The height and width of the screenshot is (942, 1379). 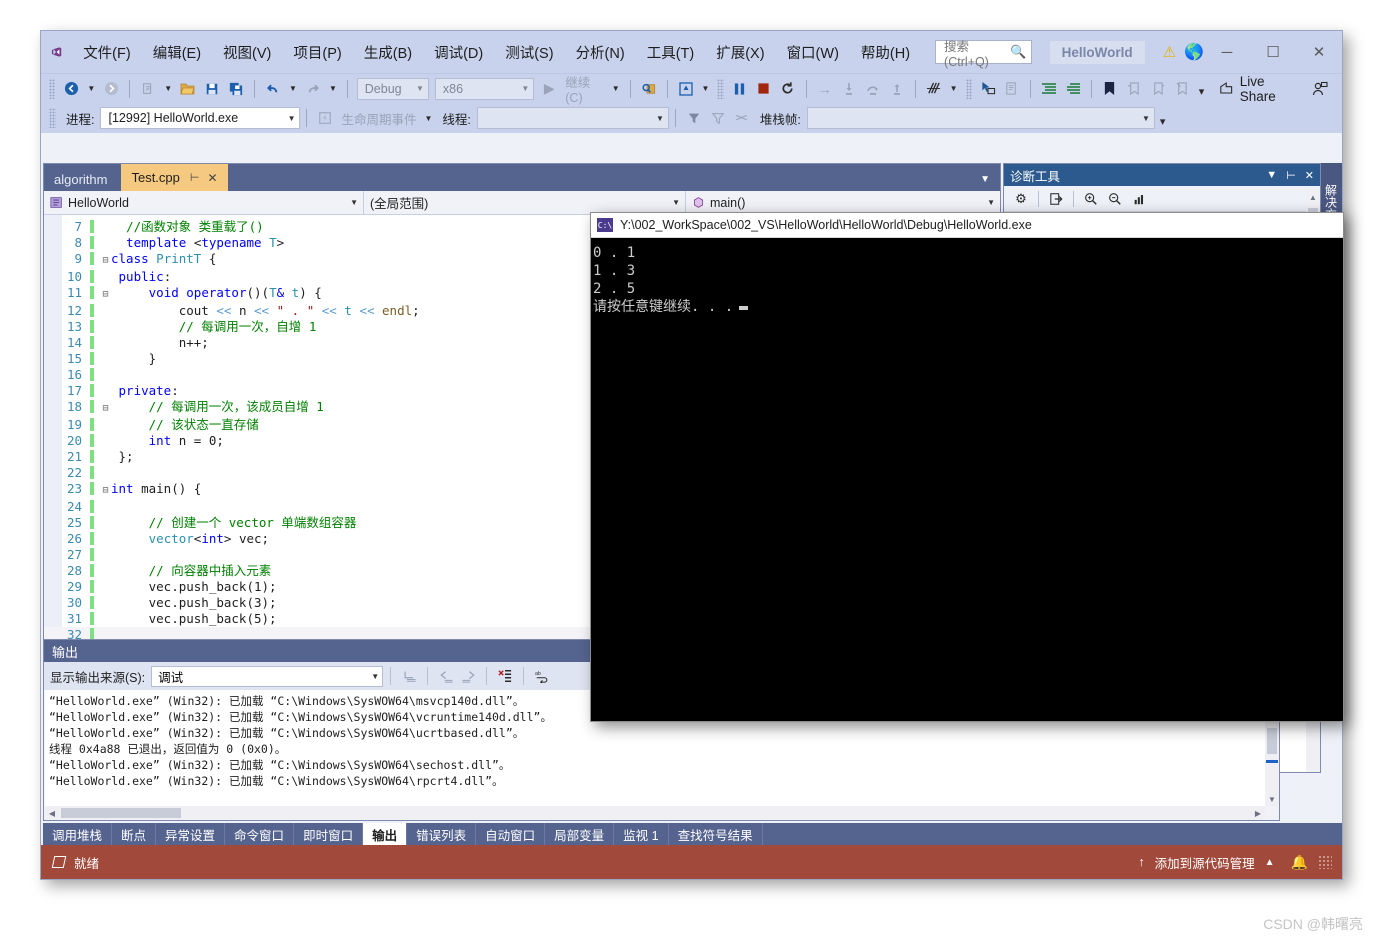 What do you see at coordinates (200, 118) in the screenshot?
I see `process-combo: [12992] HelloWorld.exe ▼` at bounding box center [200, 118].